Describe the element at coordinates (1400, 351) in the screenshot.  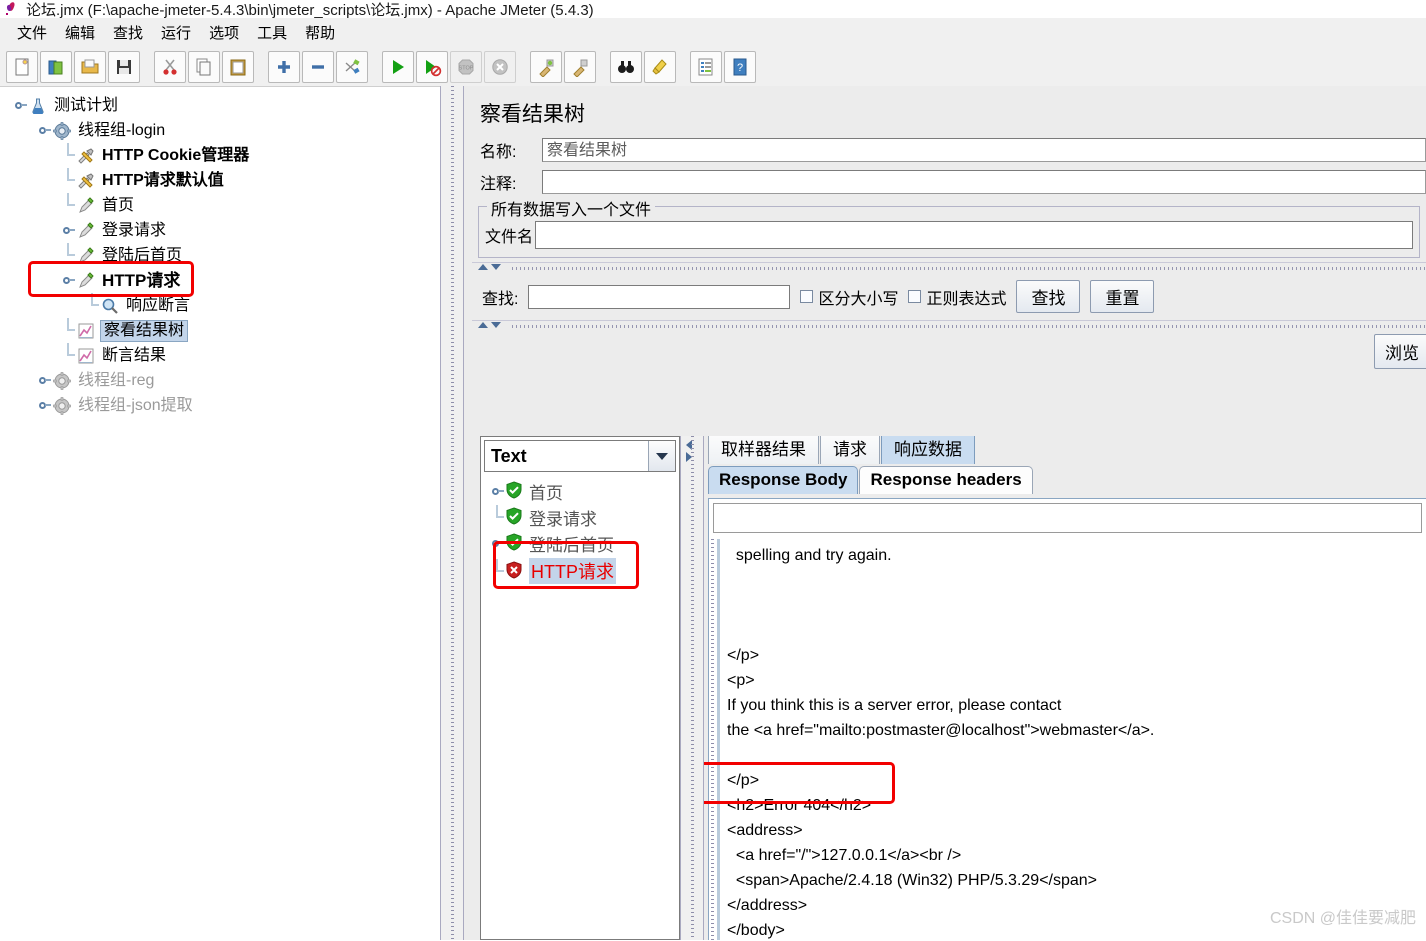
I see `browse-button: 浏览` at that location.